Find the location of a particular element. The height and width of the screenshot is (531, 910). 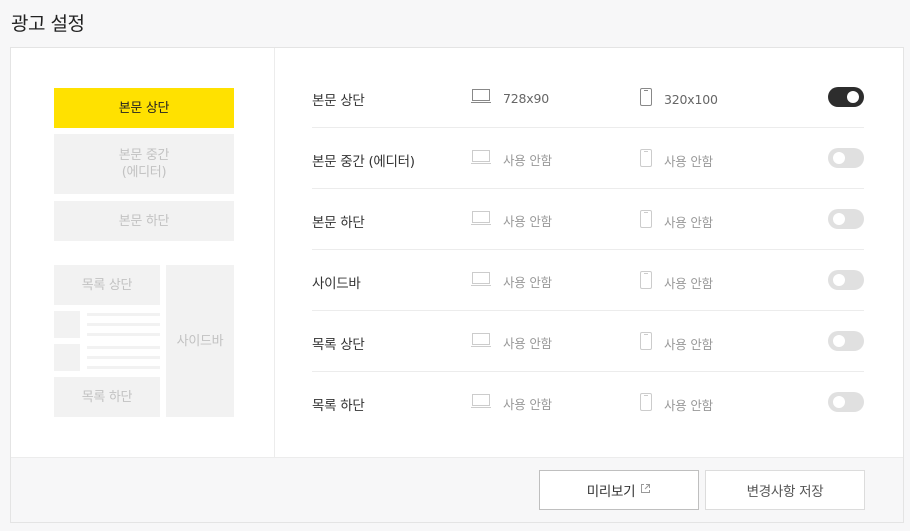

preview-list-top: 목록 상단 is located at coordinates (107, 285).